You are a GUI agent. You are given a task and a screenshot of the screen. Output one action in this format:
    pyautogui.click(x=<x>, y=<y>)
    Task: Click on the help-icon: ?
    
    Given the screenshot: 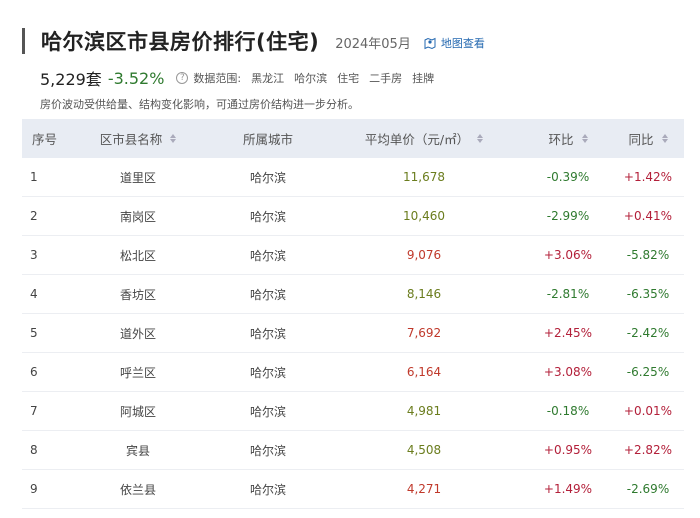 What is the action you would take?
    pyautogui.click(x=182, y=78)
    